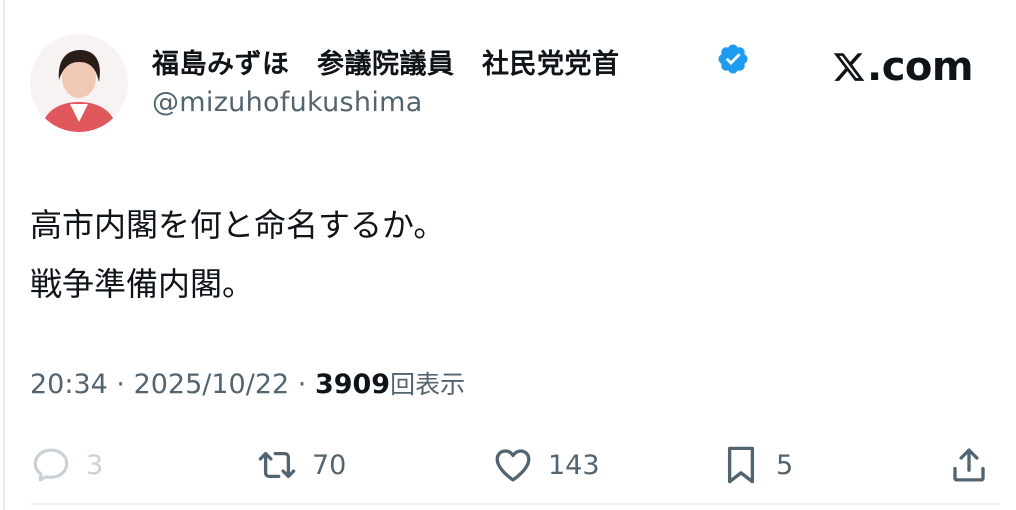 The height and width of the screenshot is (510, 1016). I want to click on share-icon, so click(969, 465).